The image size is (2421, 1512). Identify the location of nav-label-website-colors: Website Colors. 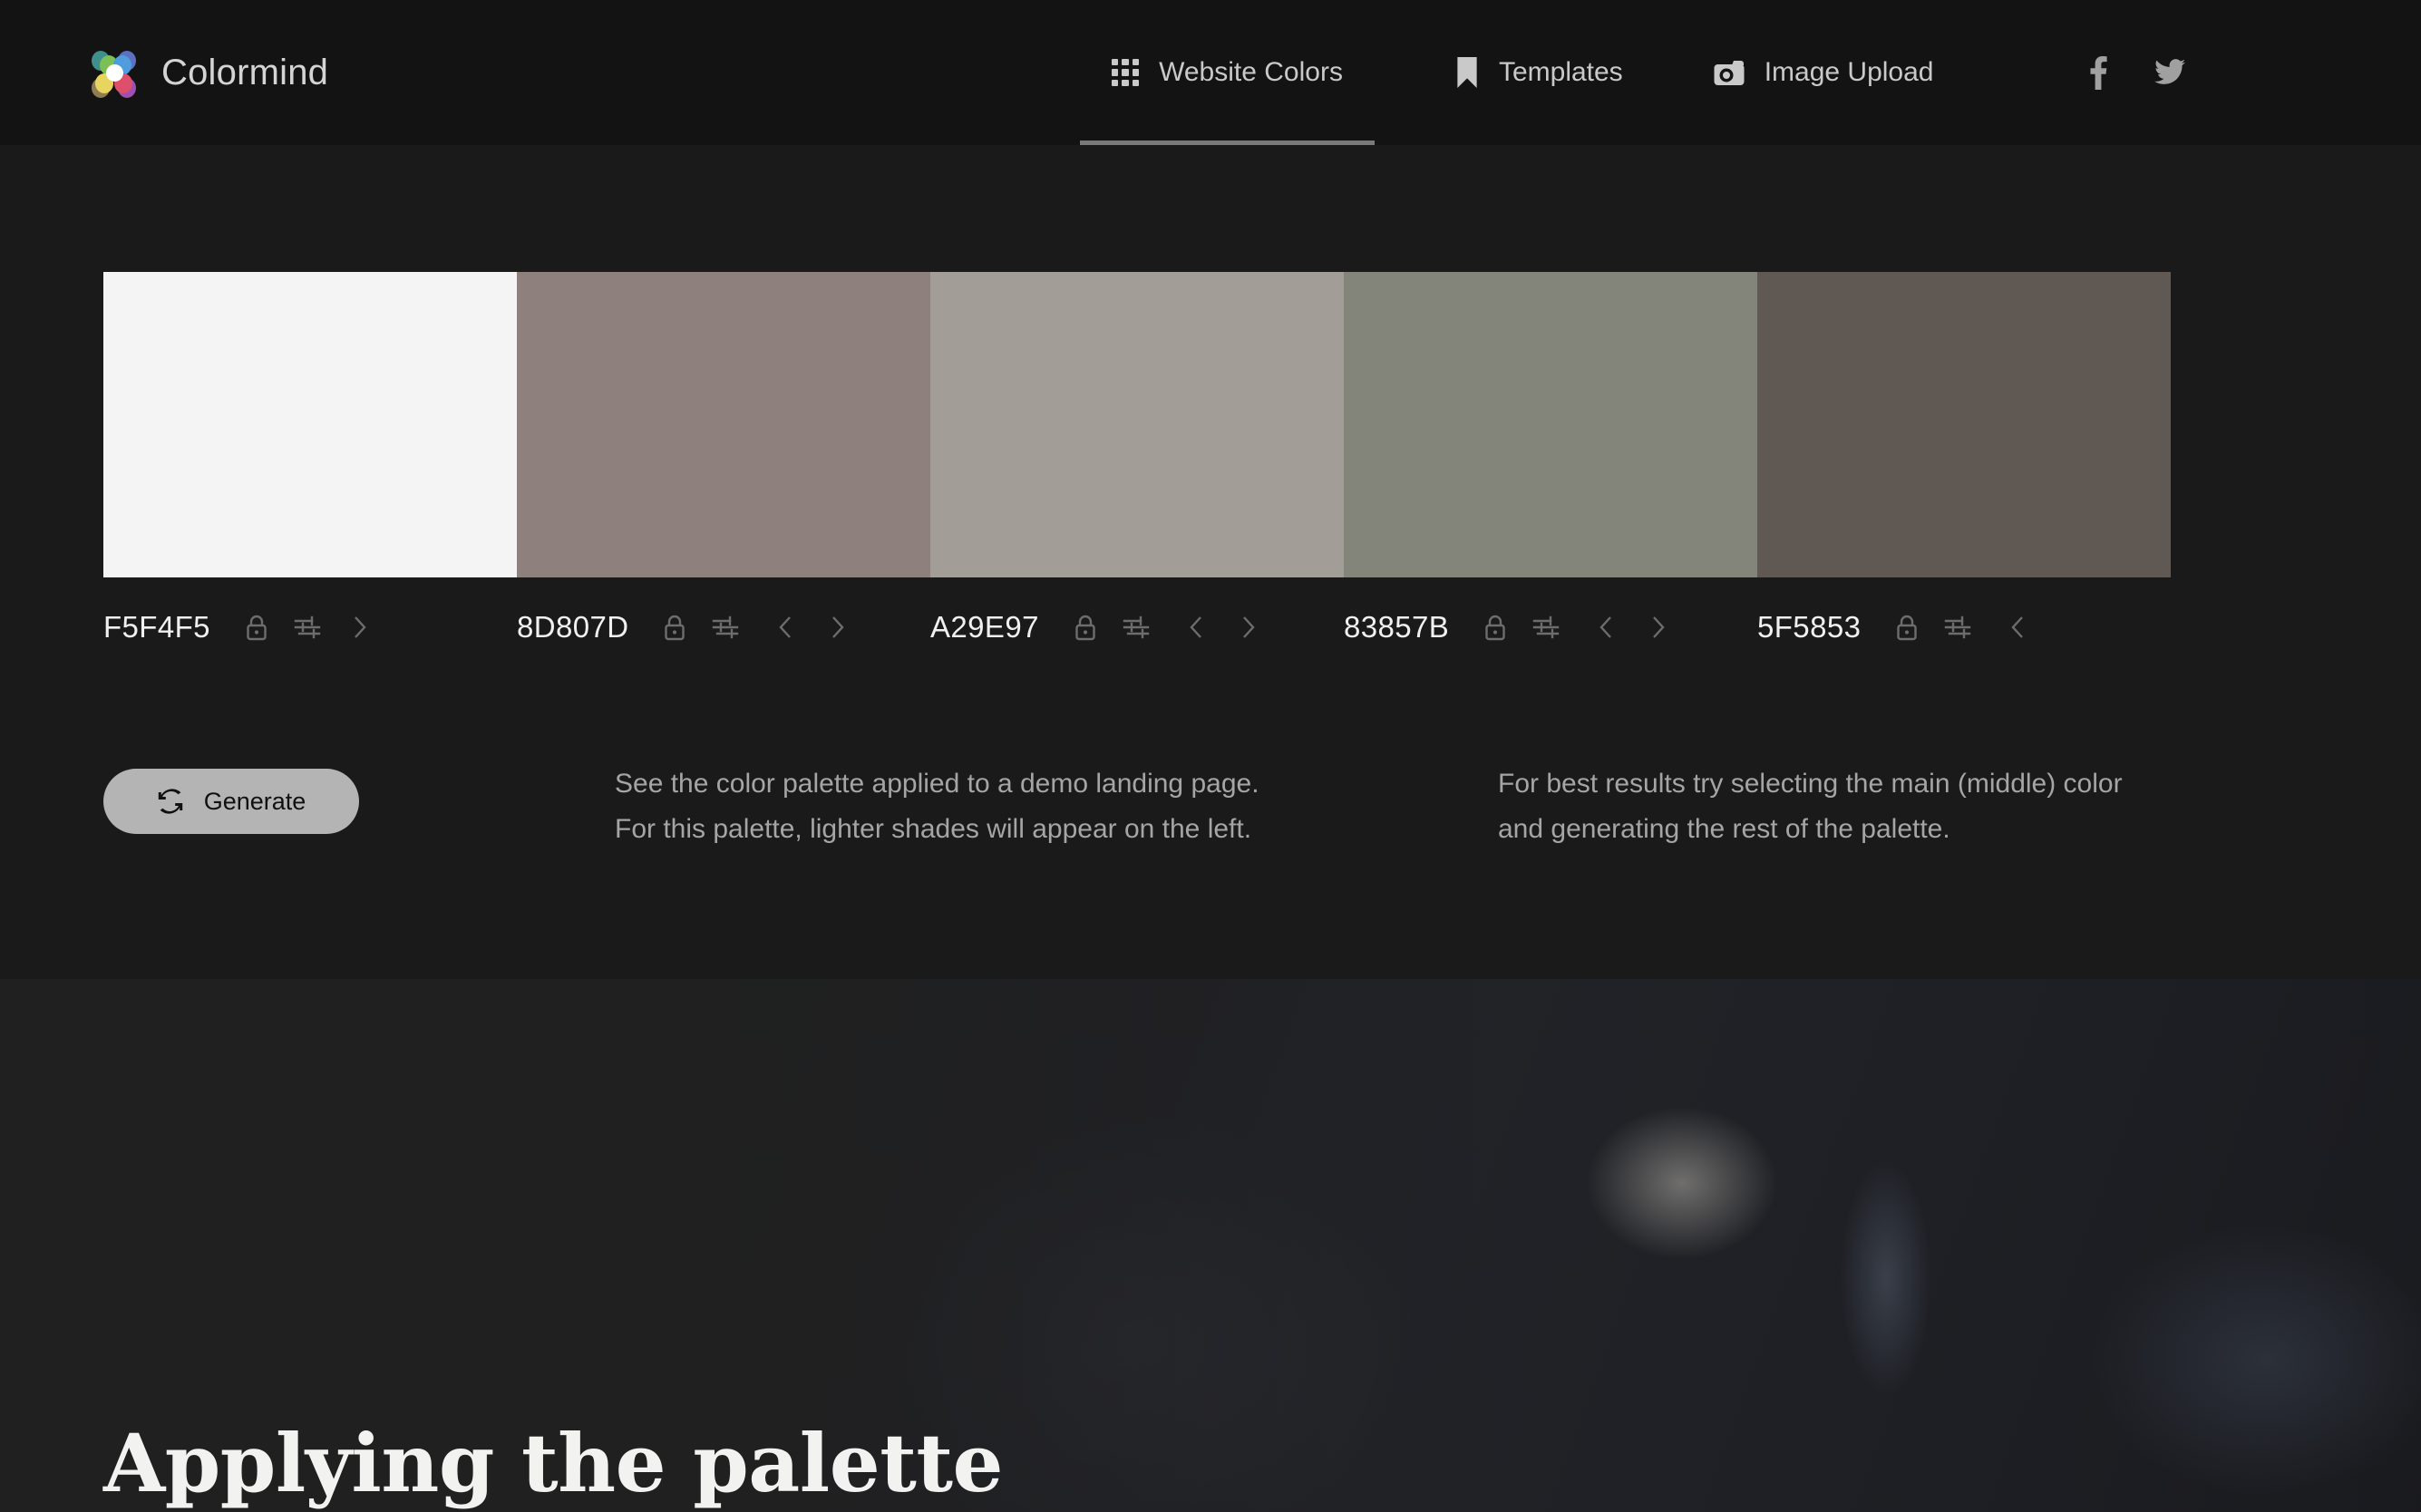
(1251, 72).